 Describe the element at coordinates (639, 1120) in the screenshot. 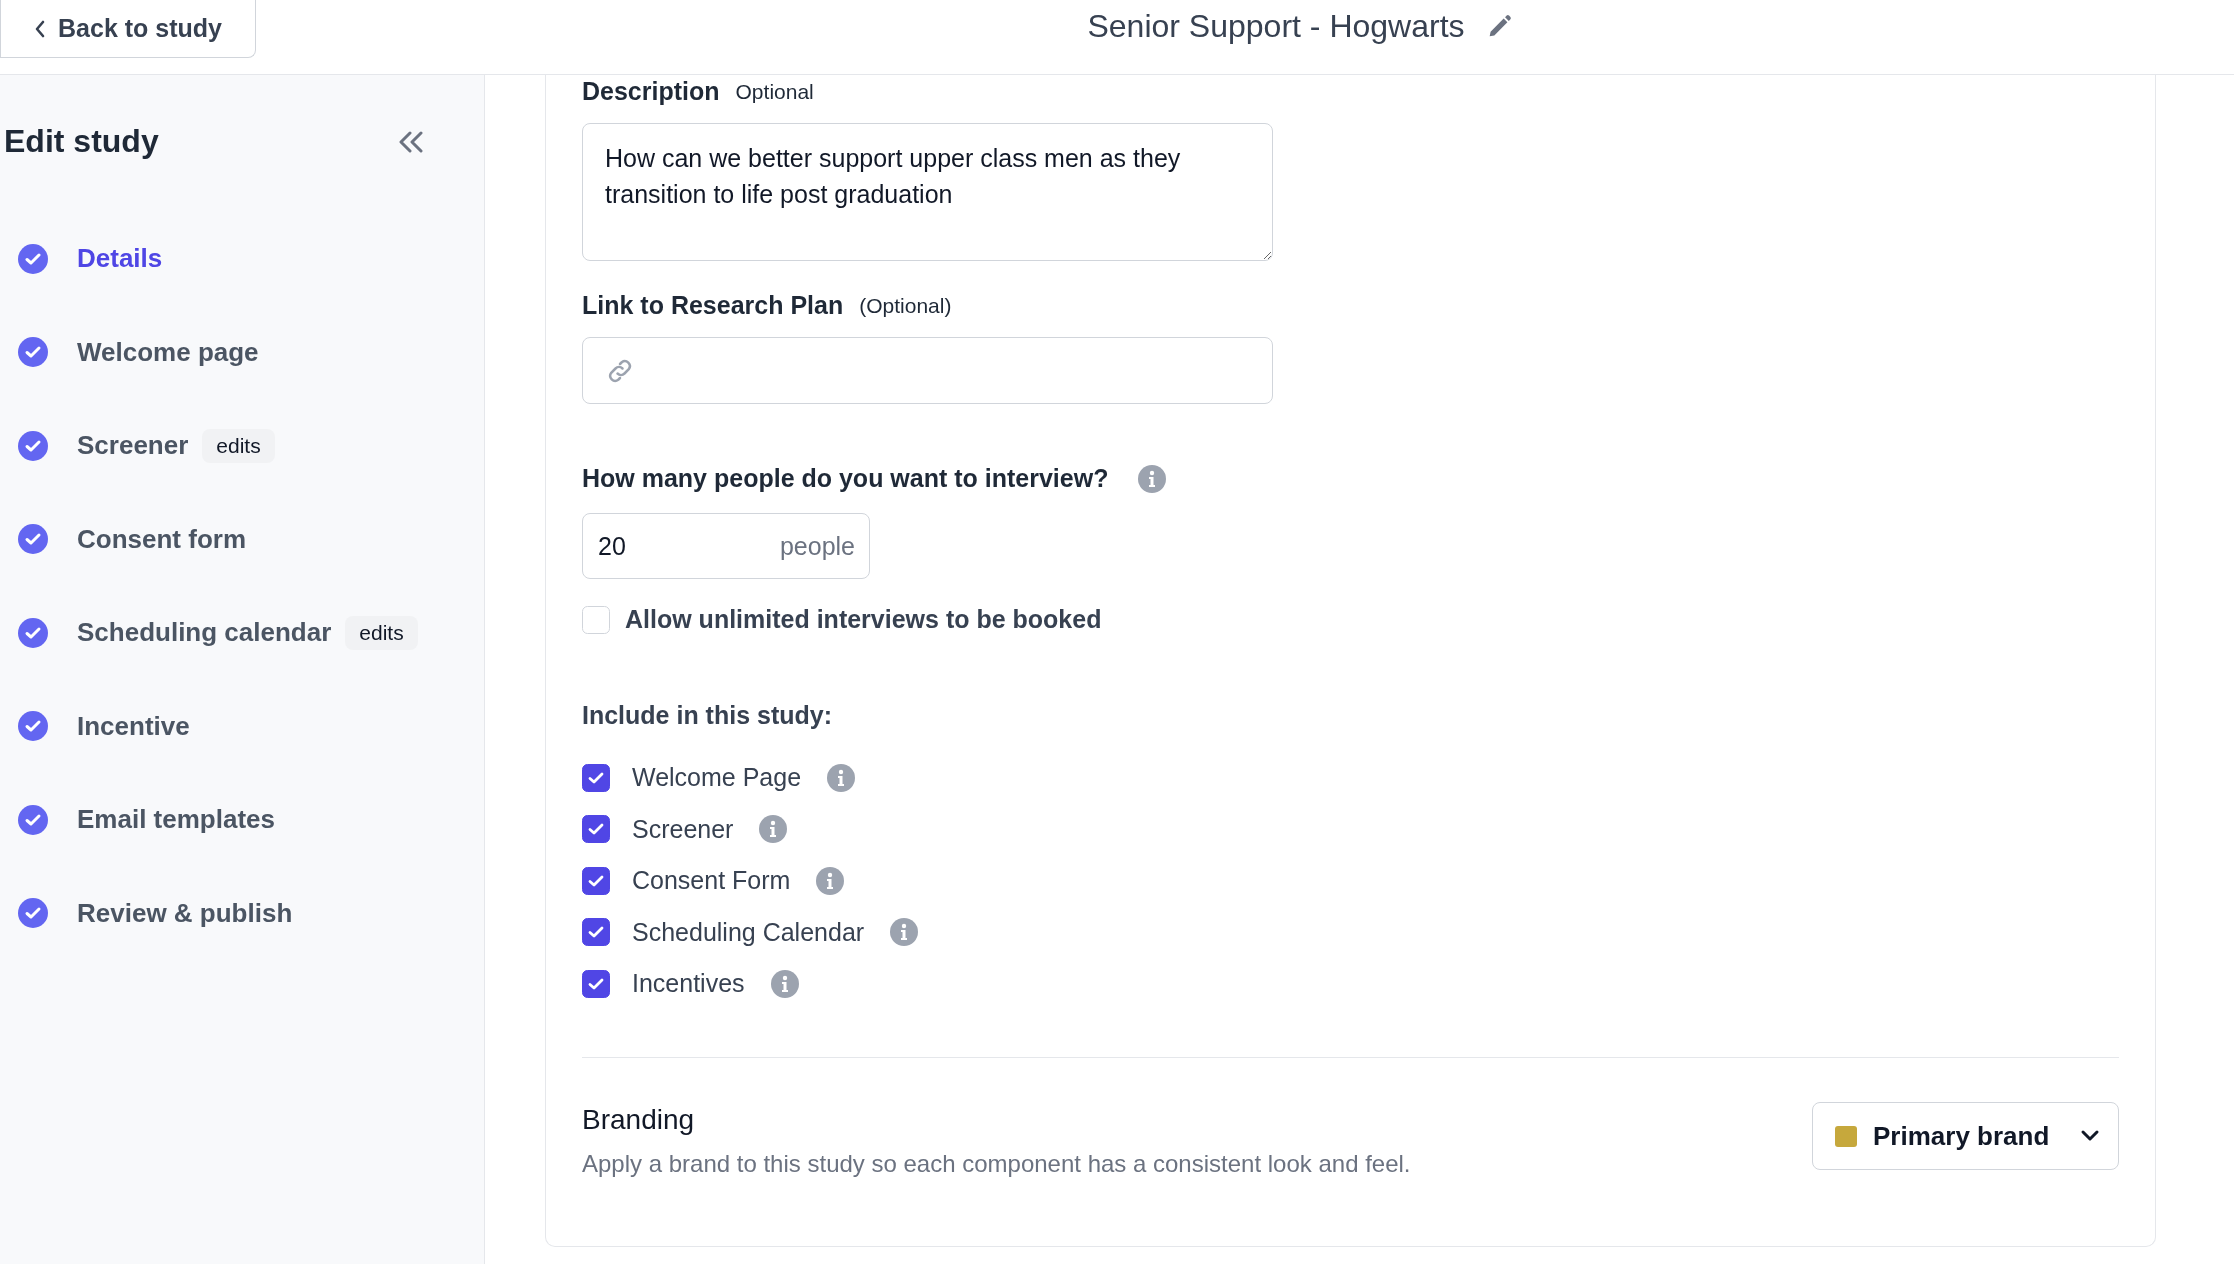

I see `section-title: Branding` at that location.